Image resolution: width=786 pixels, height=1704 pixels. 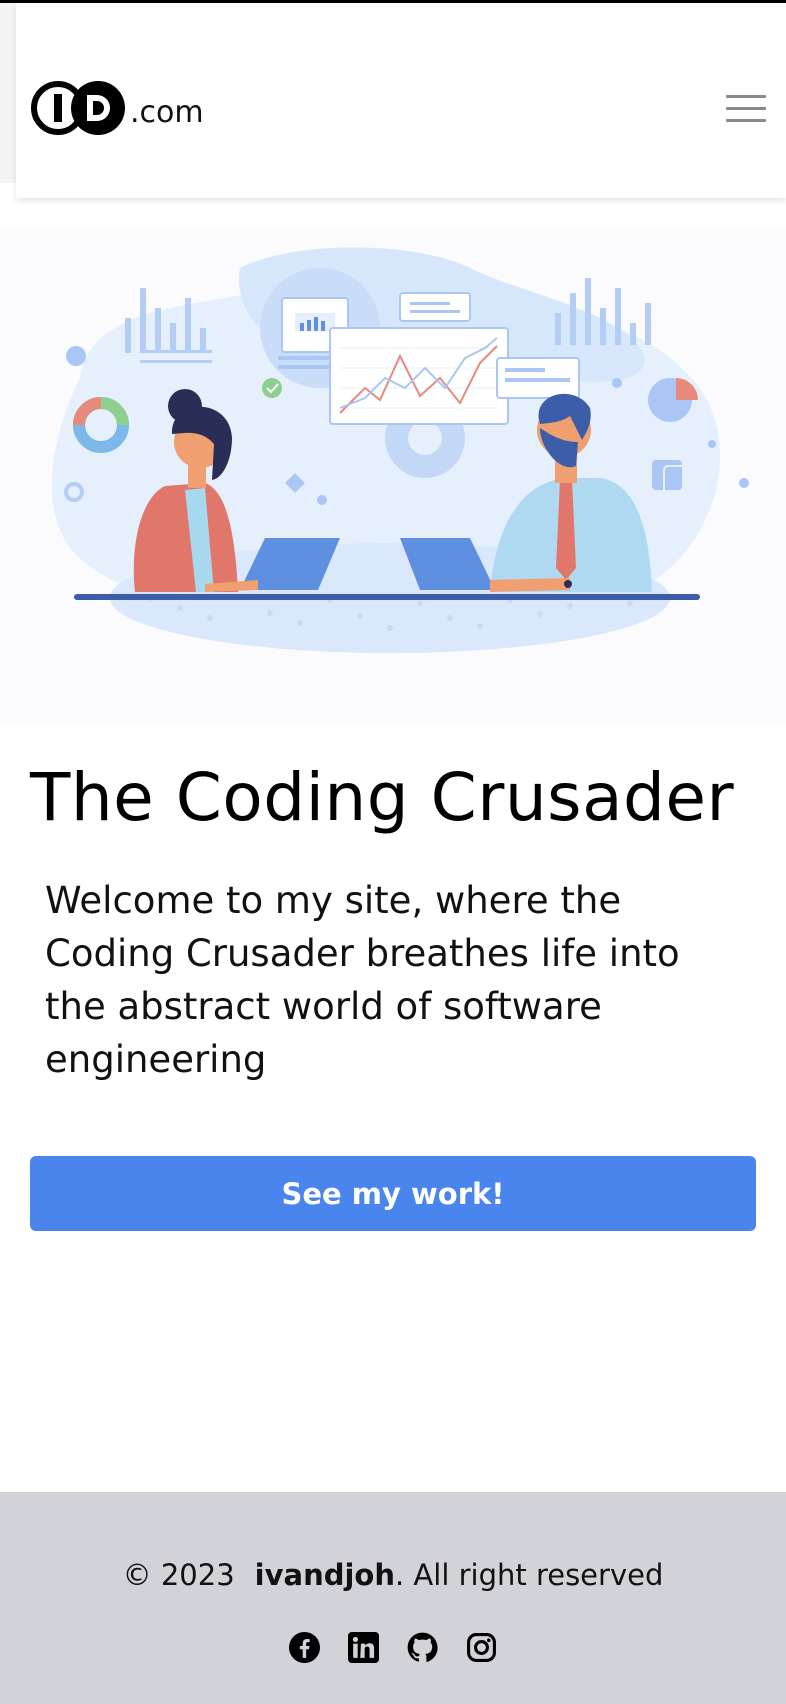 What do you see at coordinates (382, 797) in the screenshot?
I see `page-title: The Coding Crusader` at bounding box center [382, 797].